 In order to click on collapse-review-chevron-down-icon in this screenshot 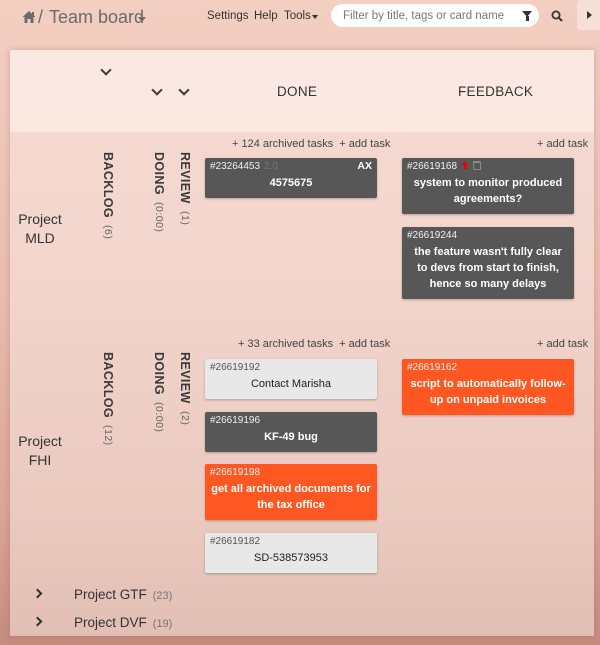, I will do `click(184, 90)`.